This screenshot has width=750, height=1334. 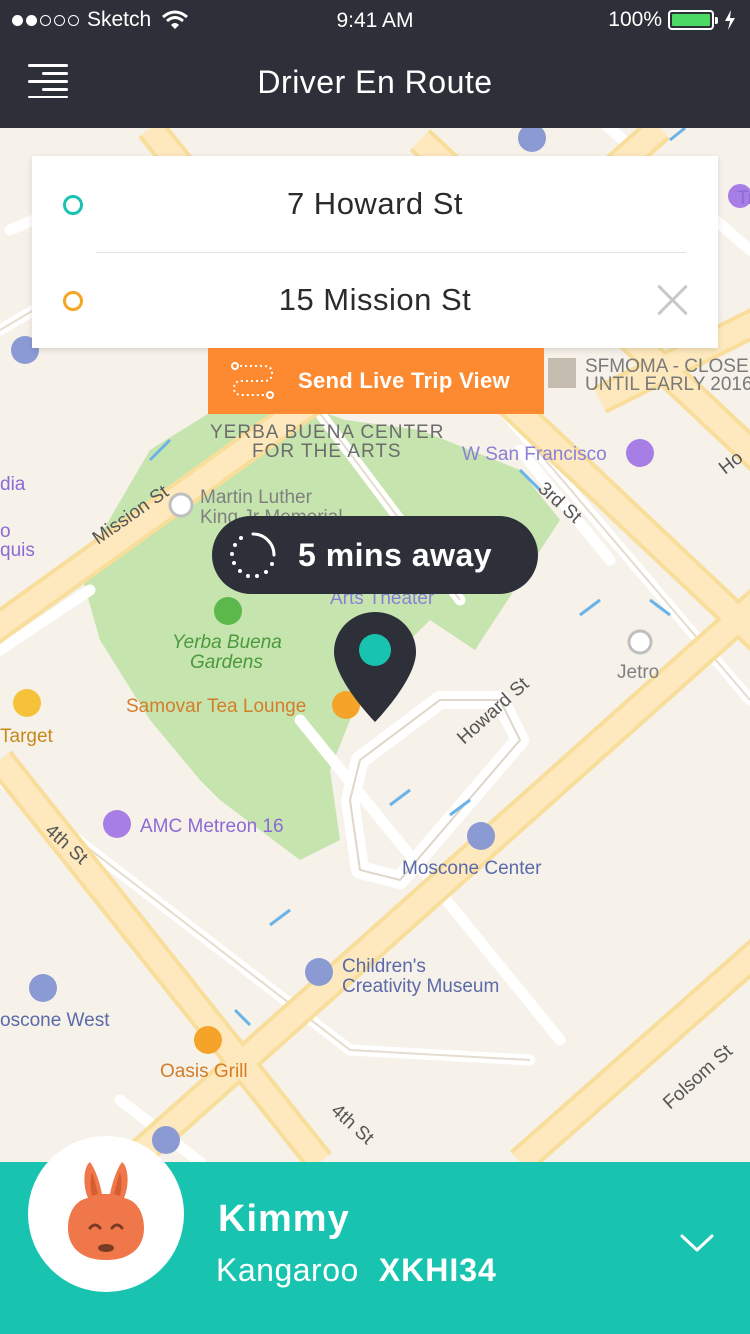 What do you see at coordinates (327, 451) in the screenshot?
I see `ybca-label-2: FOR THE ARTS` at bounding box center [327, 451].